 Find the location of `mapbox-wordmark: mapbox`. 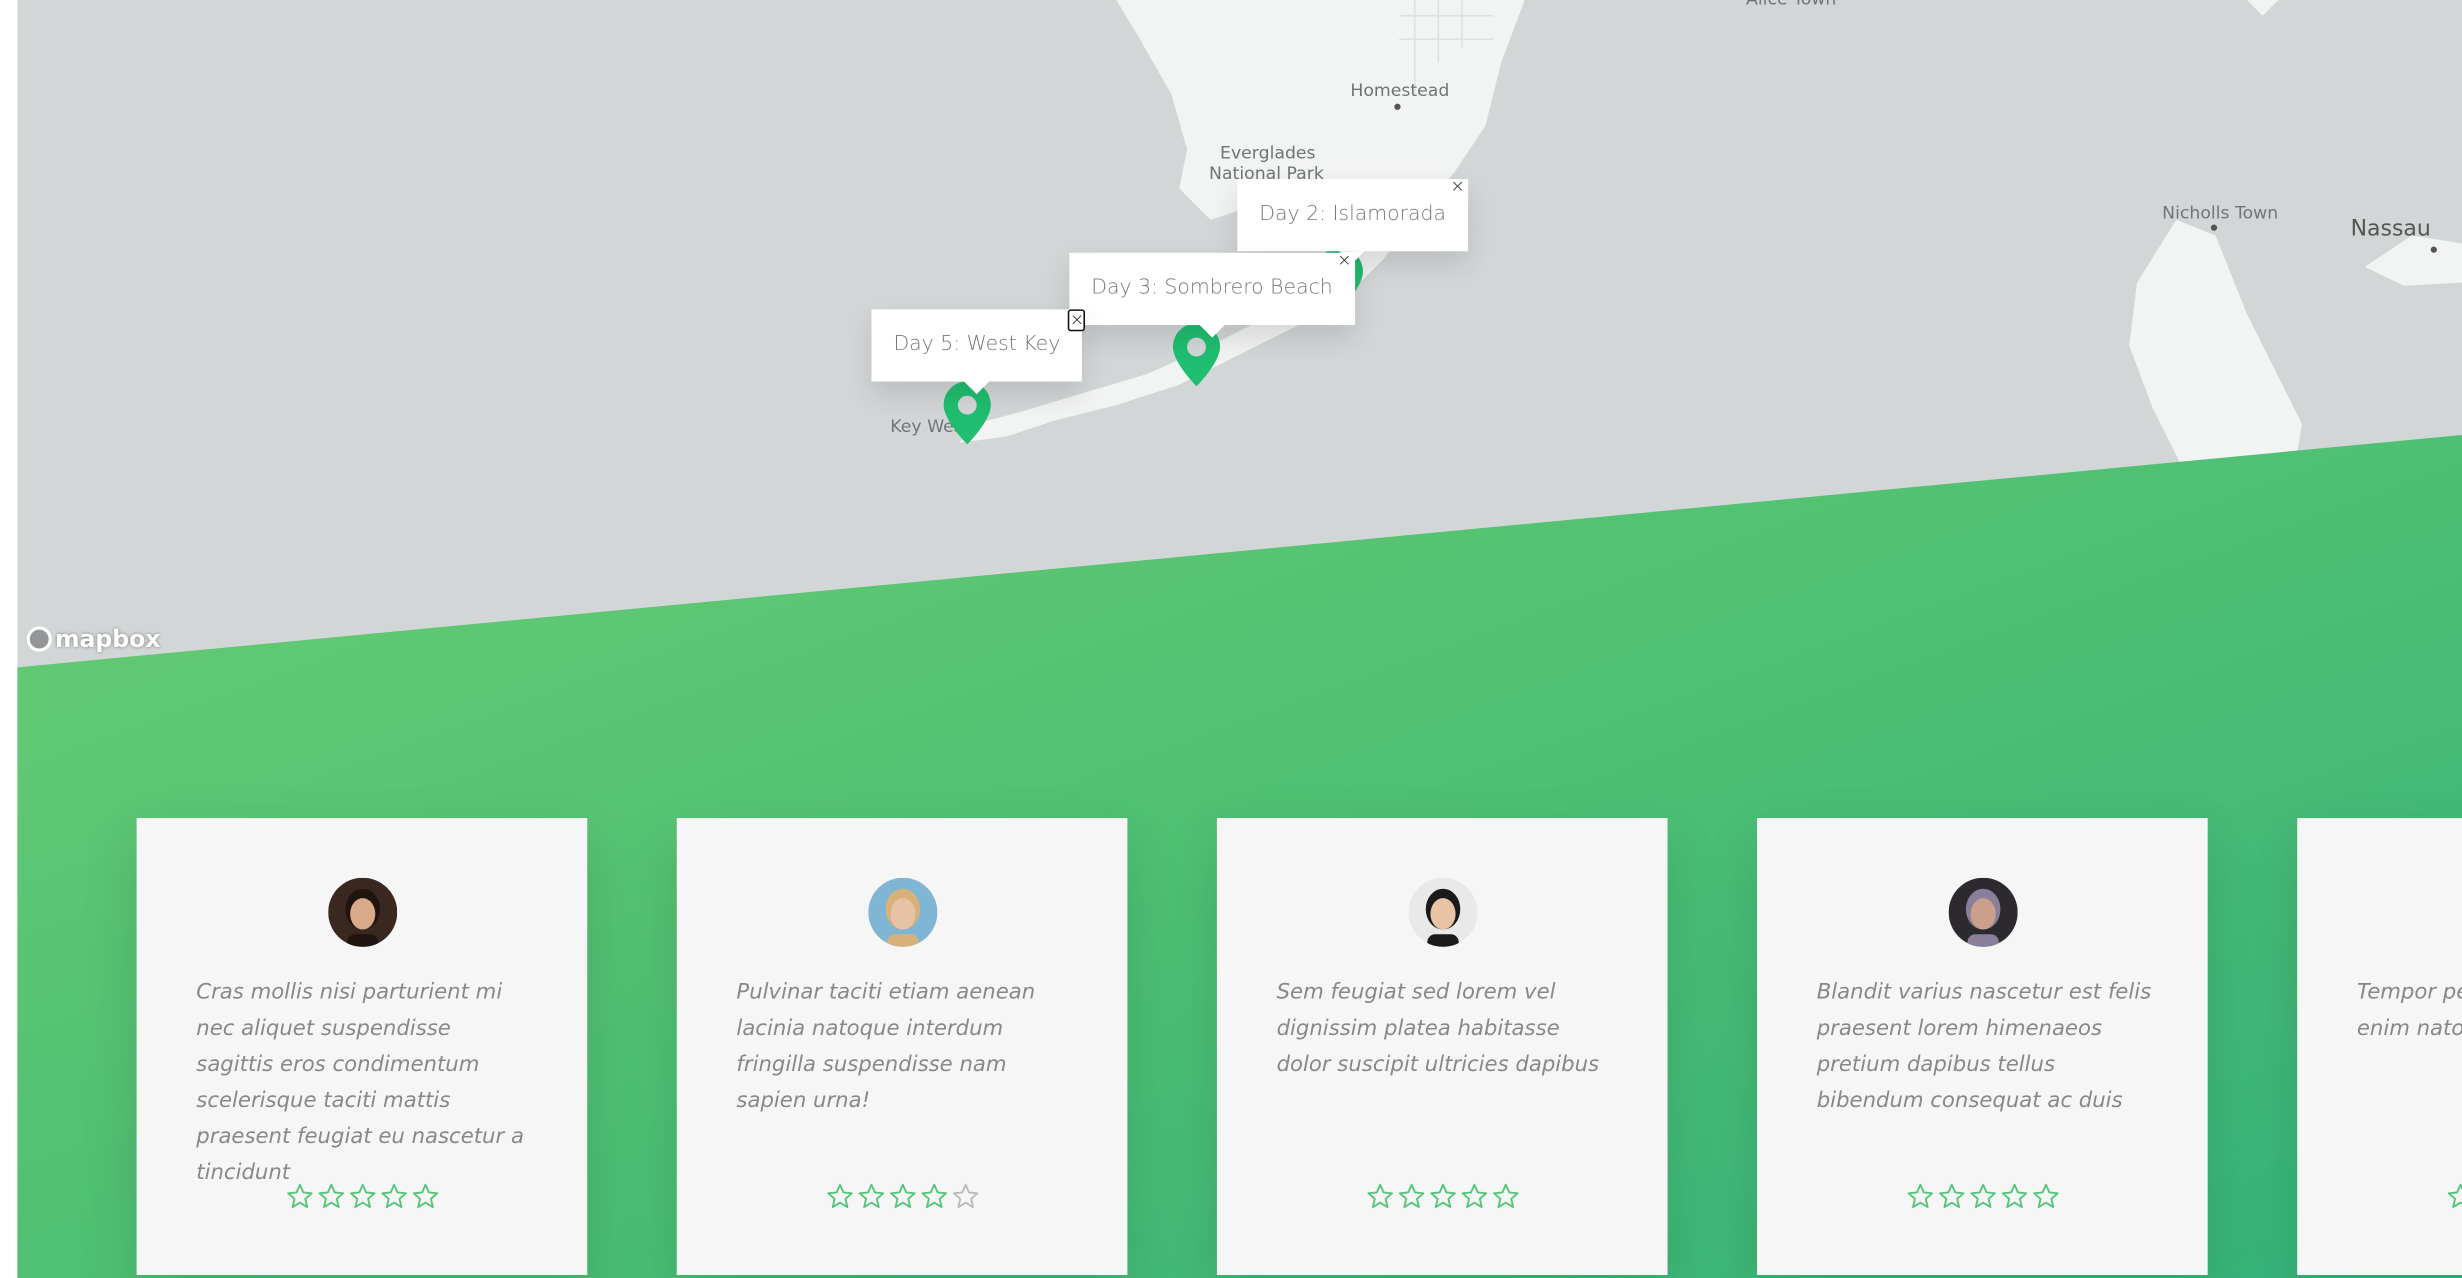

mapbox-wordmark: mapbox is located at coordinates (107, 639).